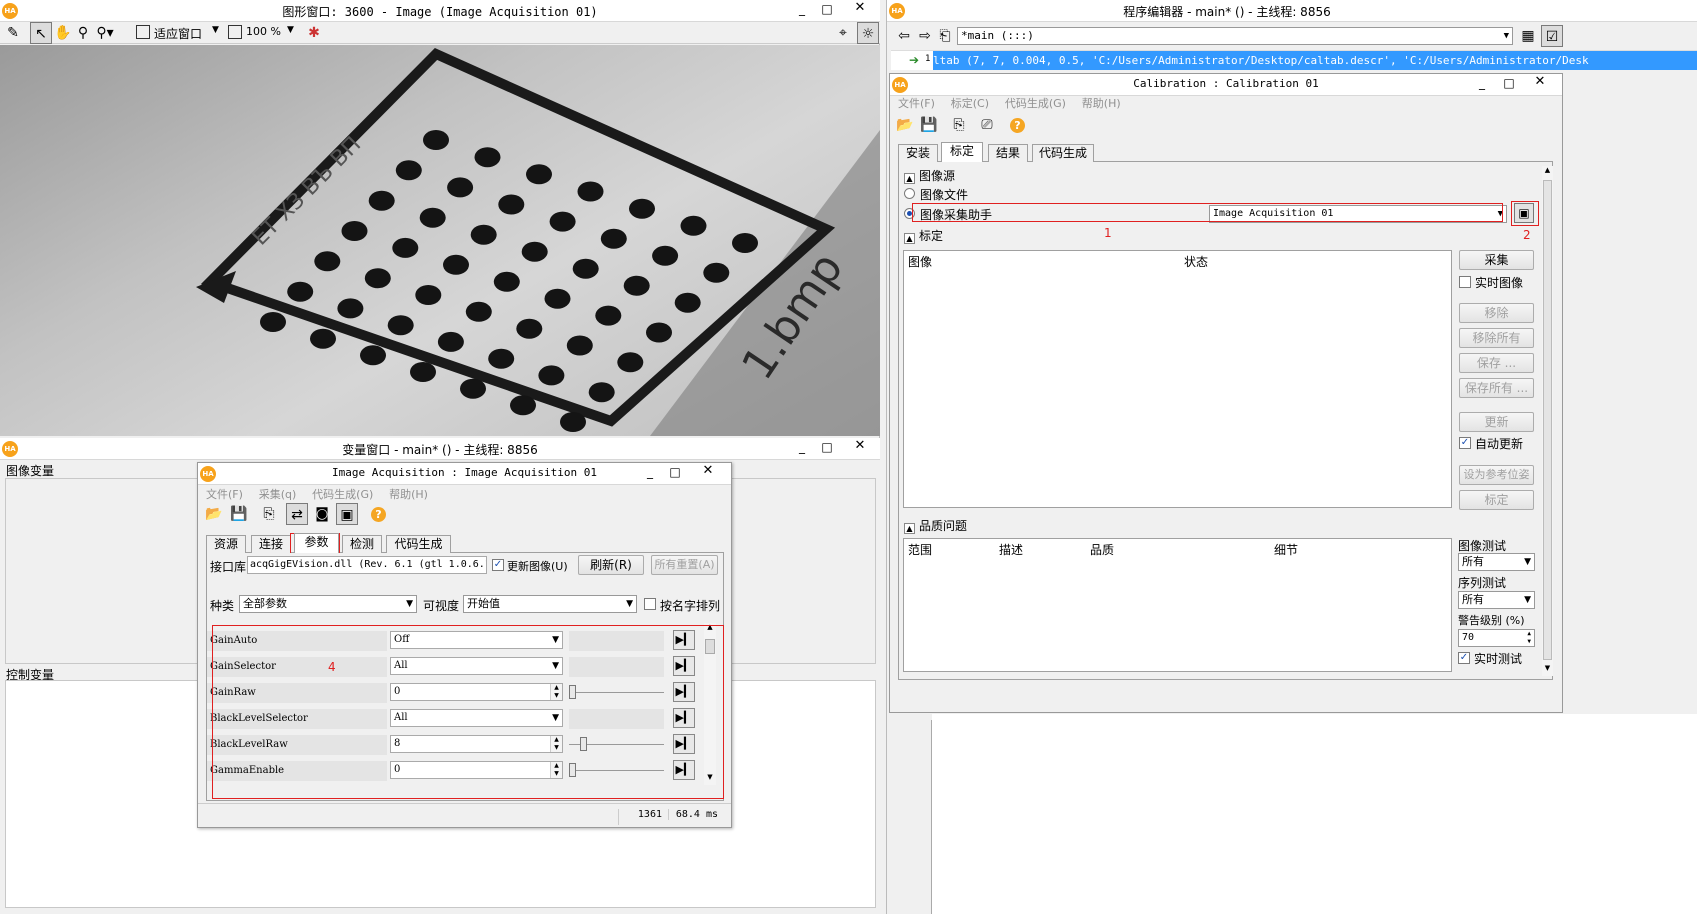  I want to click on zoom-menu-icon: ⚲▾, so click(105, 33).